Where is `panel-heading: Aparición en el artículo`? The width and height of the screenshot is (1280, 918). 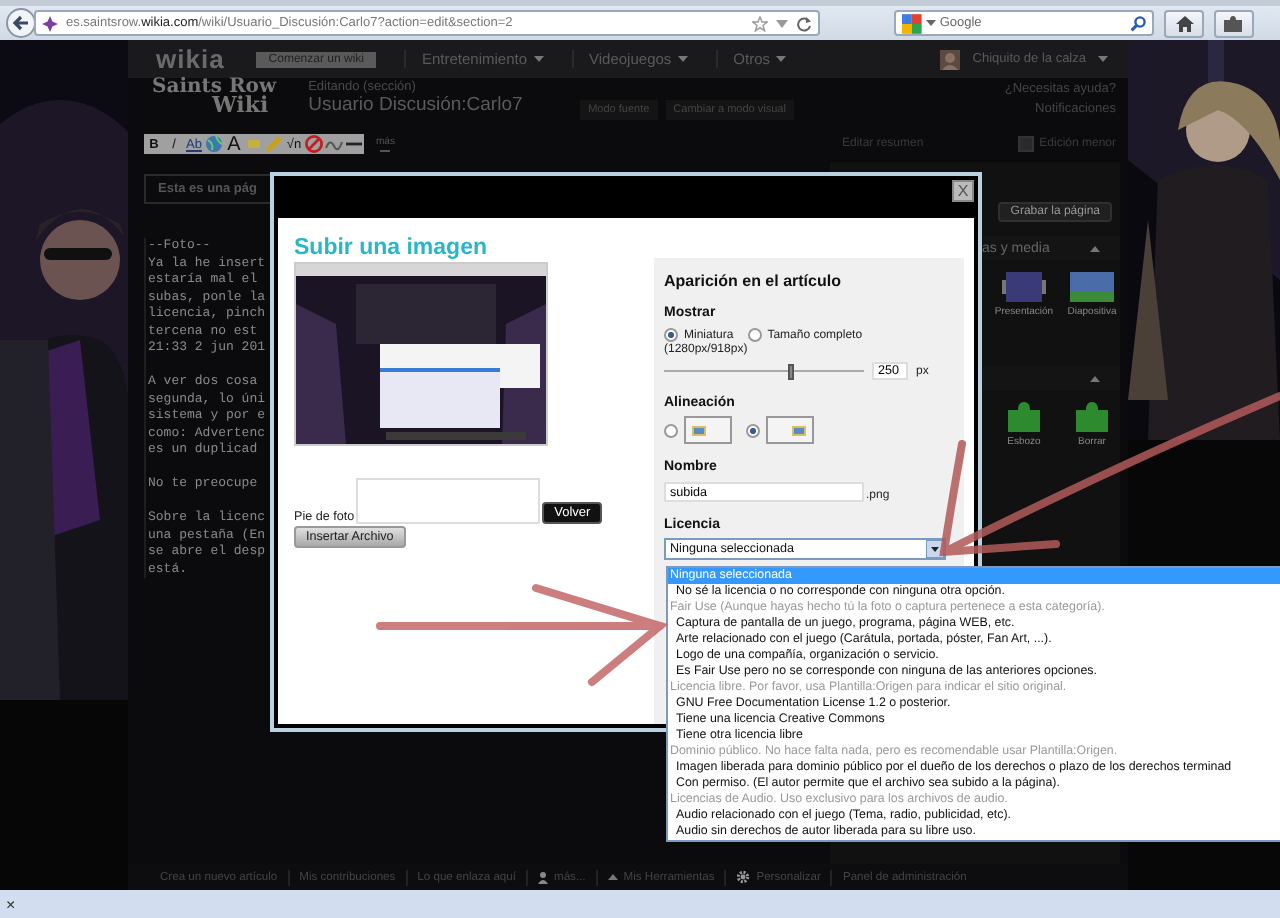
panel-heading: Aparición en el artículo is located at coordinates (753, 281).